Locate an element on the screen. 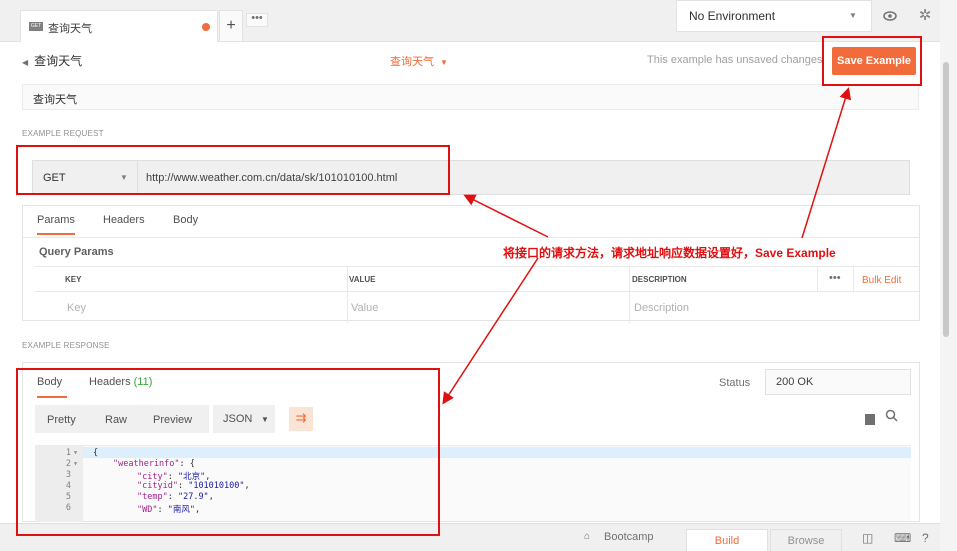 This screenshot has width=957, height=551. arrow-to-request is located at coordinates (506, 216).